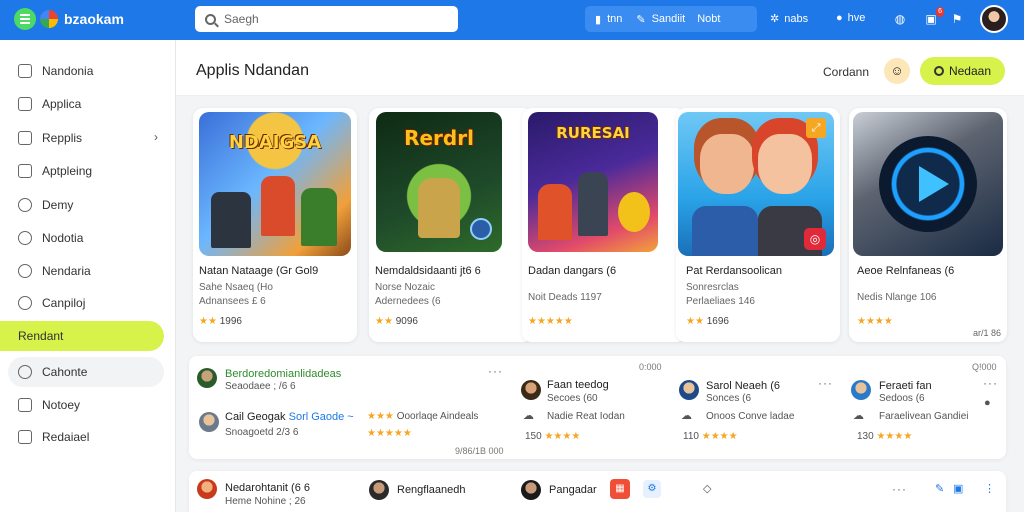  Describe the element at coordinates (86, 437) in the screenshot. I see `sidebar-item-11: Redaiael` at that location.